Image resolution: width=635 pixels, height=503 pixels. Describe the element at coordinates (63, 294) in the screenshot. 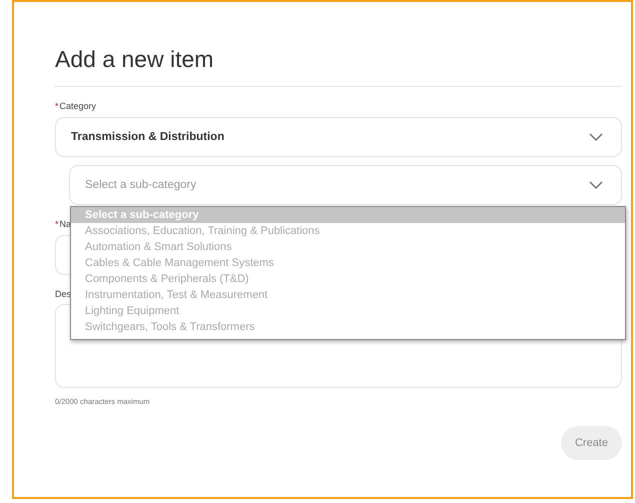

I see `field-label: Des` at that location.